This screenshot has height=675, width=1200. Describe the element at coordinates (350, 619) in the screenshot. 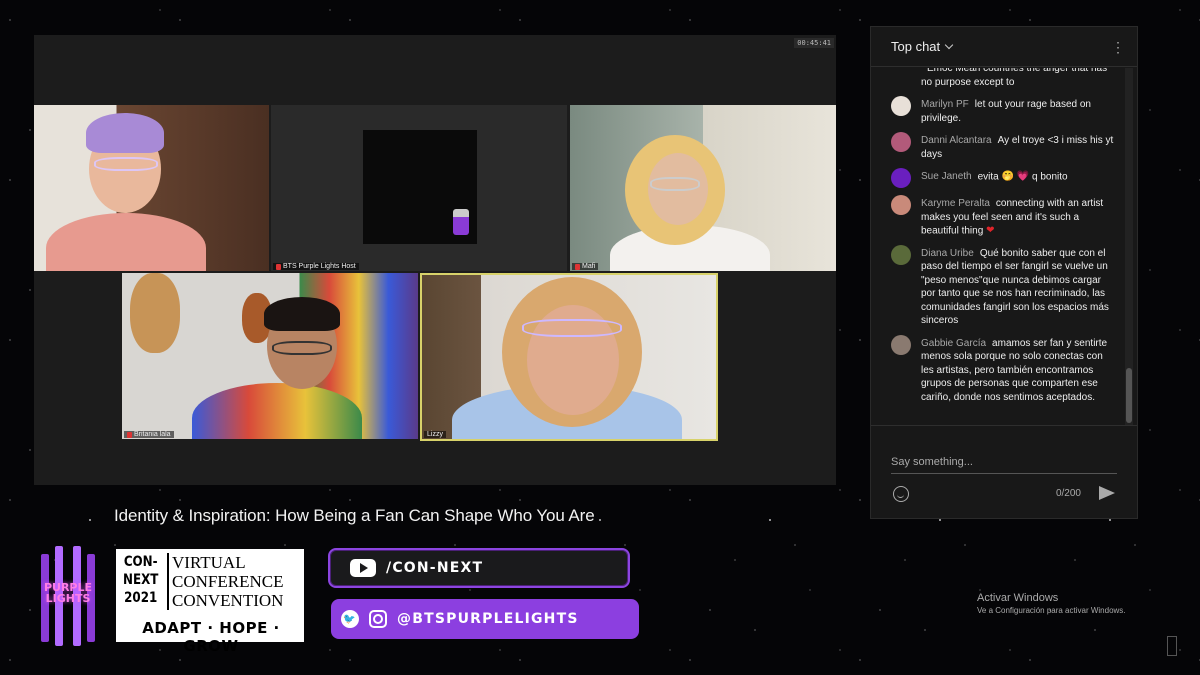

I see `twitter-icon: 🐦` at that location.